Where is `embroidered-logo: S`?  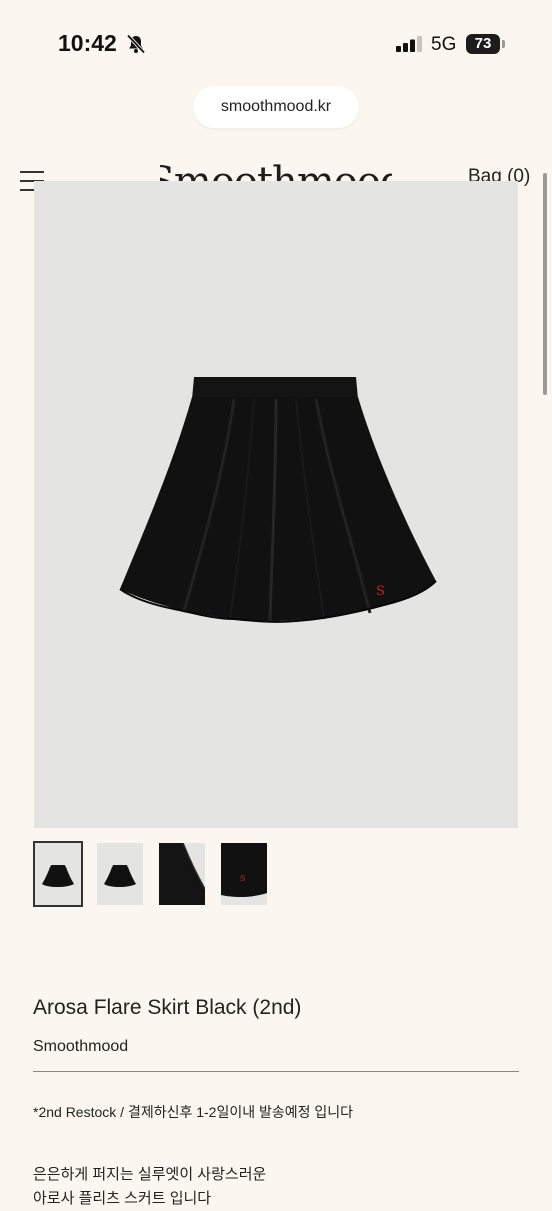 embroidered-logo: S is located at coordinates (380, 591).